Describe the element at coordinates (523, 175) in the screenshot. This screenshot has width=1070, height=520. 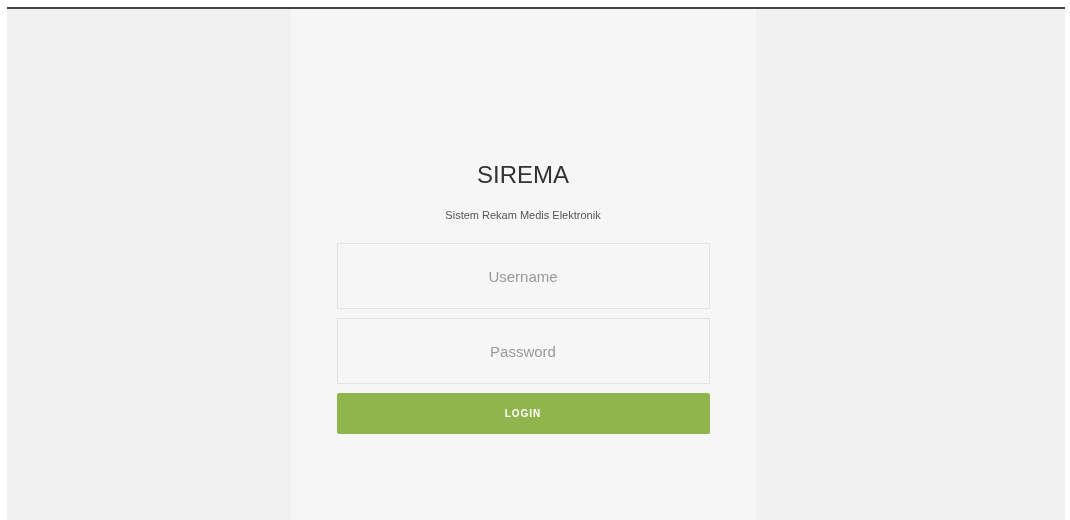
I see `app-title: SIREMA` at that location.